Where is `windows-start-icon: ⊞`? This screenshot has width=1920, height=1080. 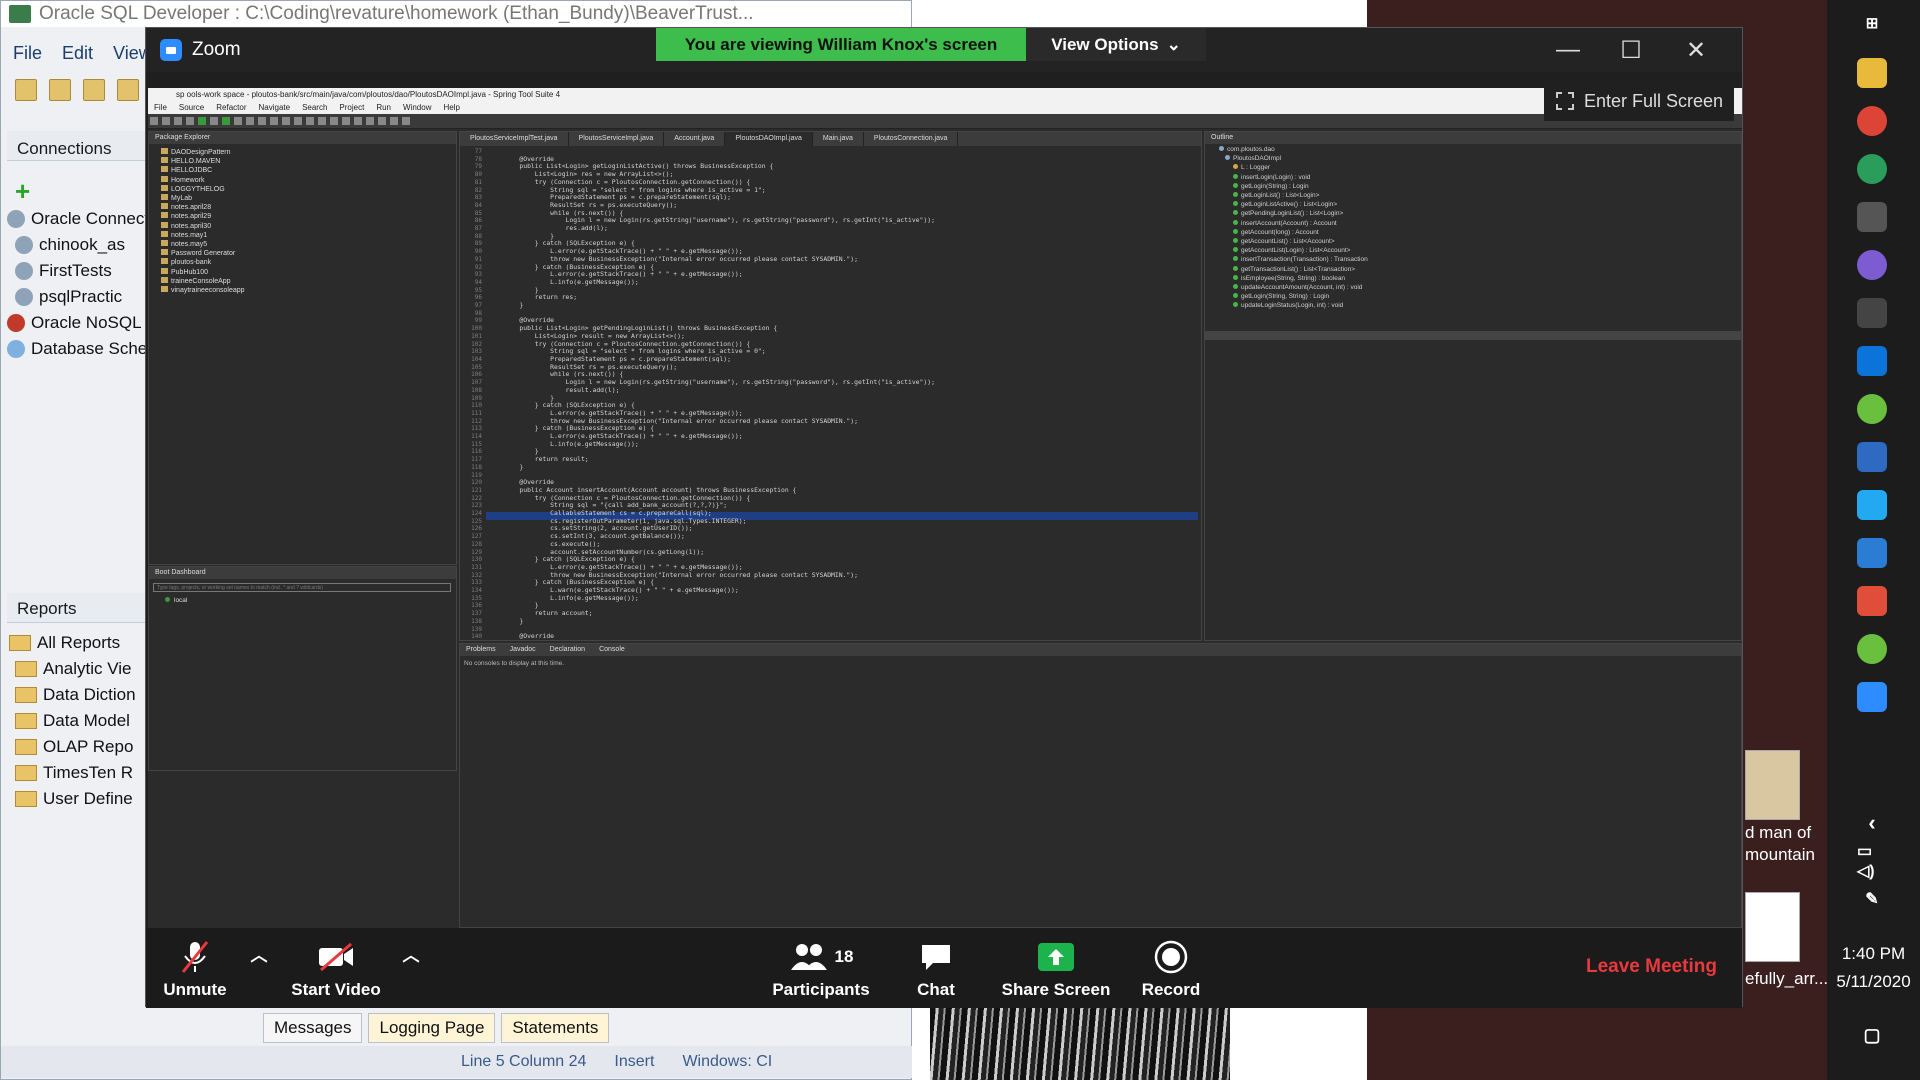 windows-start-icon: ⊞ is located at coordinates (1872, 23).